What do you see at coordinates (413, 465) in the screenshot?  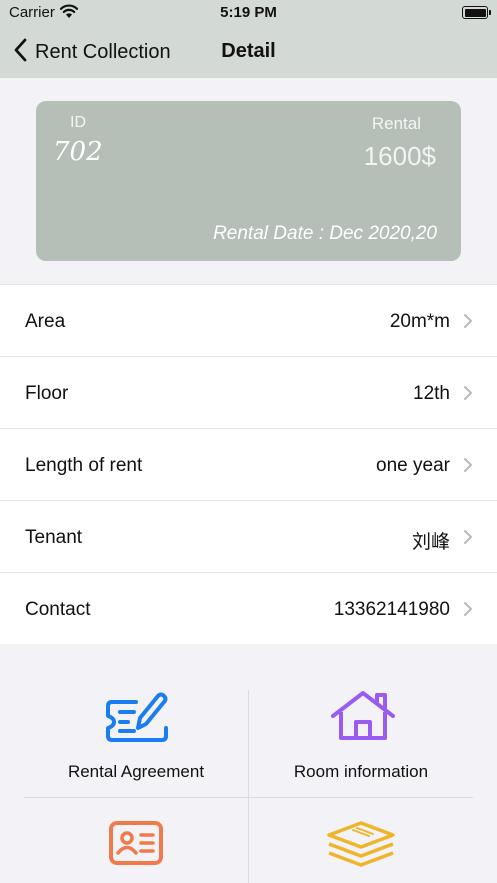 I see `row-value: one year` at bounding box center [413, 465].